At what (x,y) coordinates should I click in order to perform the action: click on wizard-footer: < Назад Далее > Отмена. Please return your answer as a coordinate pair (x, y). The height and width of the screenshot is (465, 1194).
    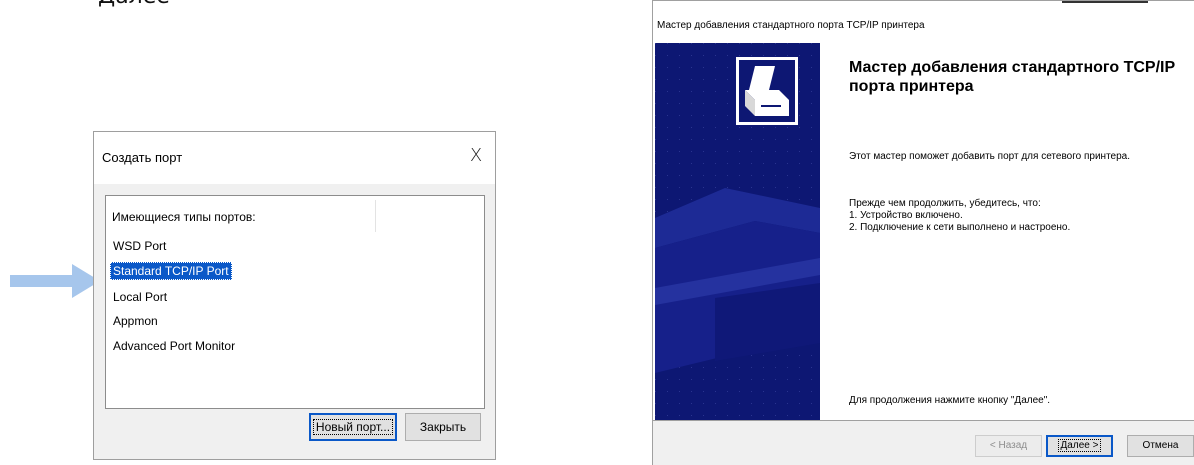
    Looking at the image, I should click on (923, 443).